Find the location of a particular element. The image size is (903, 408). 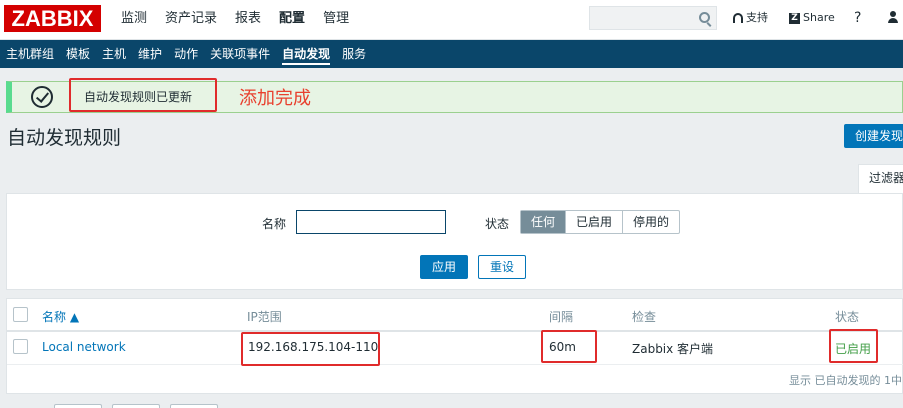

page-title: 自动发现规则 is located at coordinates (64, 138).